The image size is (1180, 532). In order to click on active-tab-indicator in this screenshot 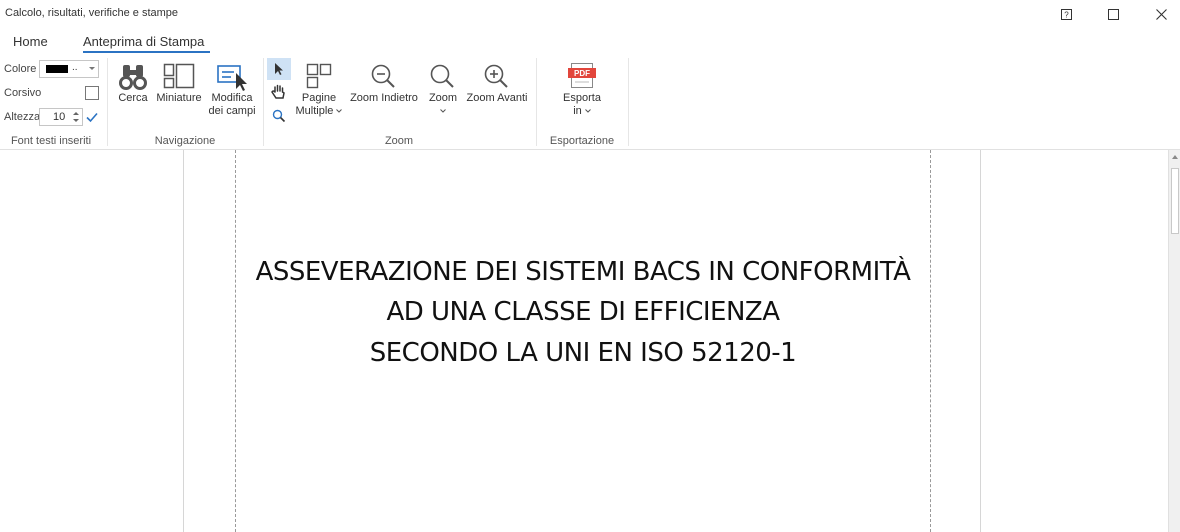, I will do `click(146, 52)`.